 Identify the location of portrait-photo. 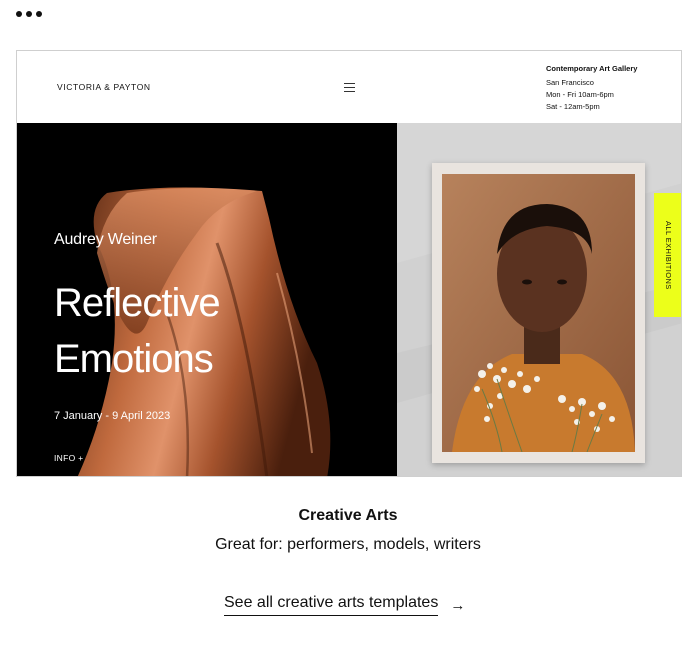
(538, 313).